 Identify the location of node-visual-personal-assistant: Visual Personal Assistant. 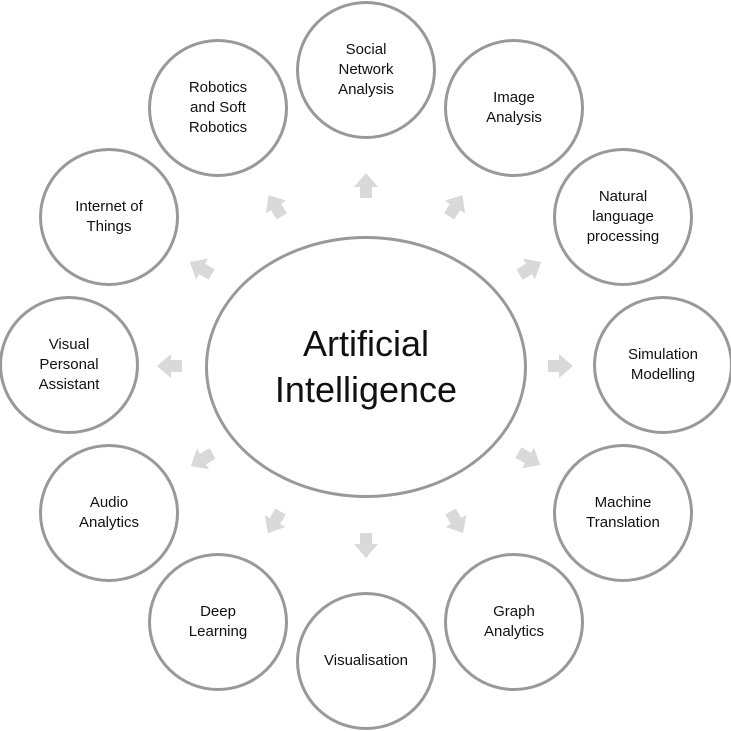
(69, 365).